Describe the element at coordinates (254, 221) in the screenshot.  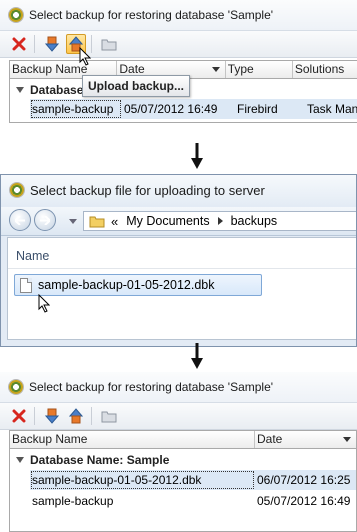
I see `breadcrumb-item: backups` at that location.